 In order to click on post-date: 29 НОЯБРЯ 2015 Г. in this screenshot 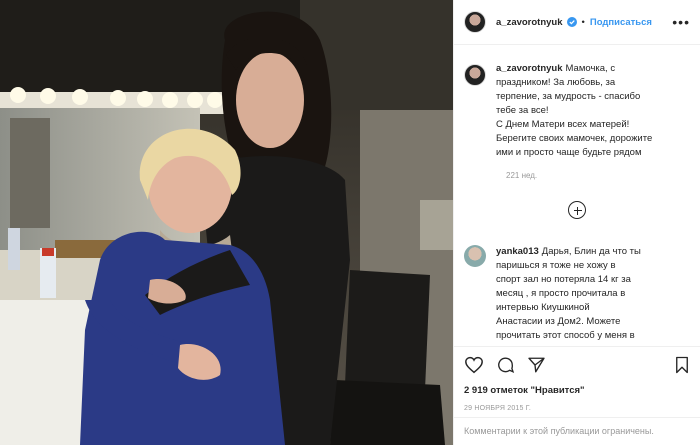, I will do `click(577, 408)`.